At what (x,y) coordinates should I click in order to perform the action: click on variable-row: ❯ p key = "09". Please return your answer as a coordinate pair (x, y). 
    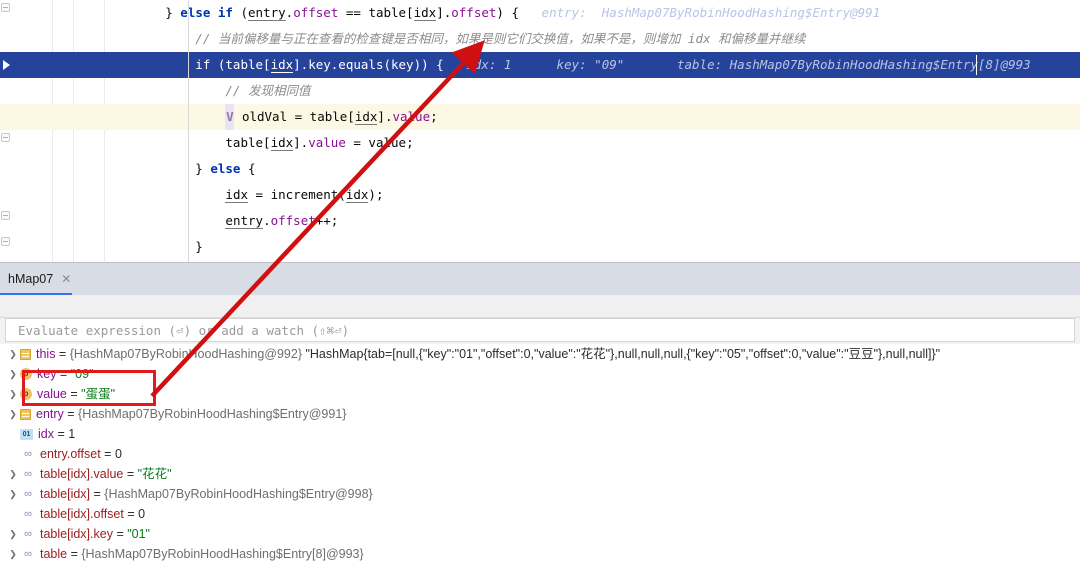
    Looking at the image, I should click on (540, 374).